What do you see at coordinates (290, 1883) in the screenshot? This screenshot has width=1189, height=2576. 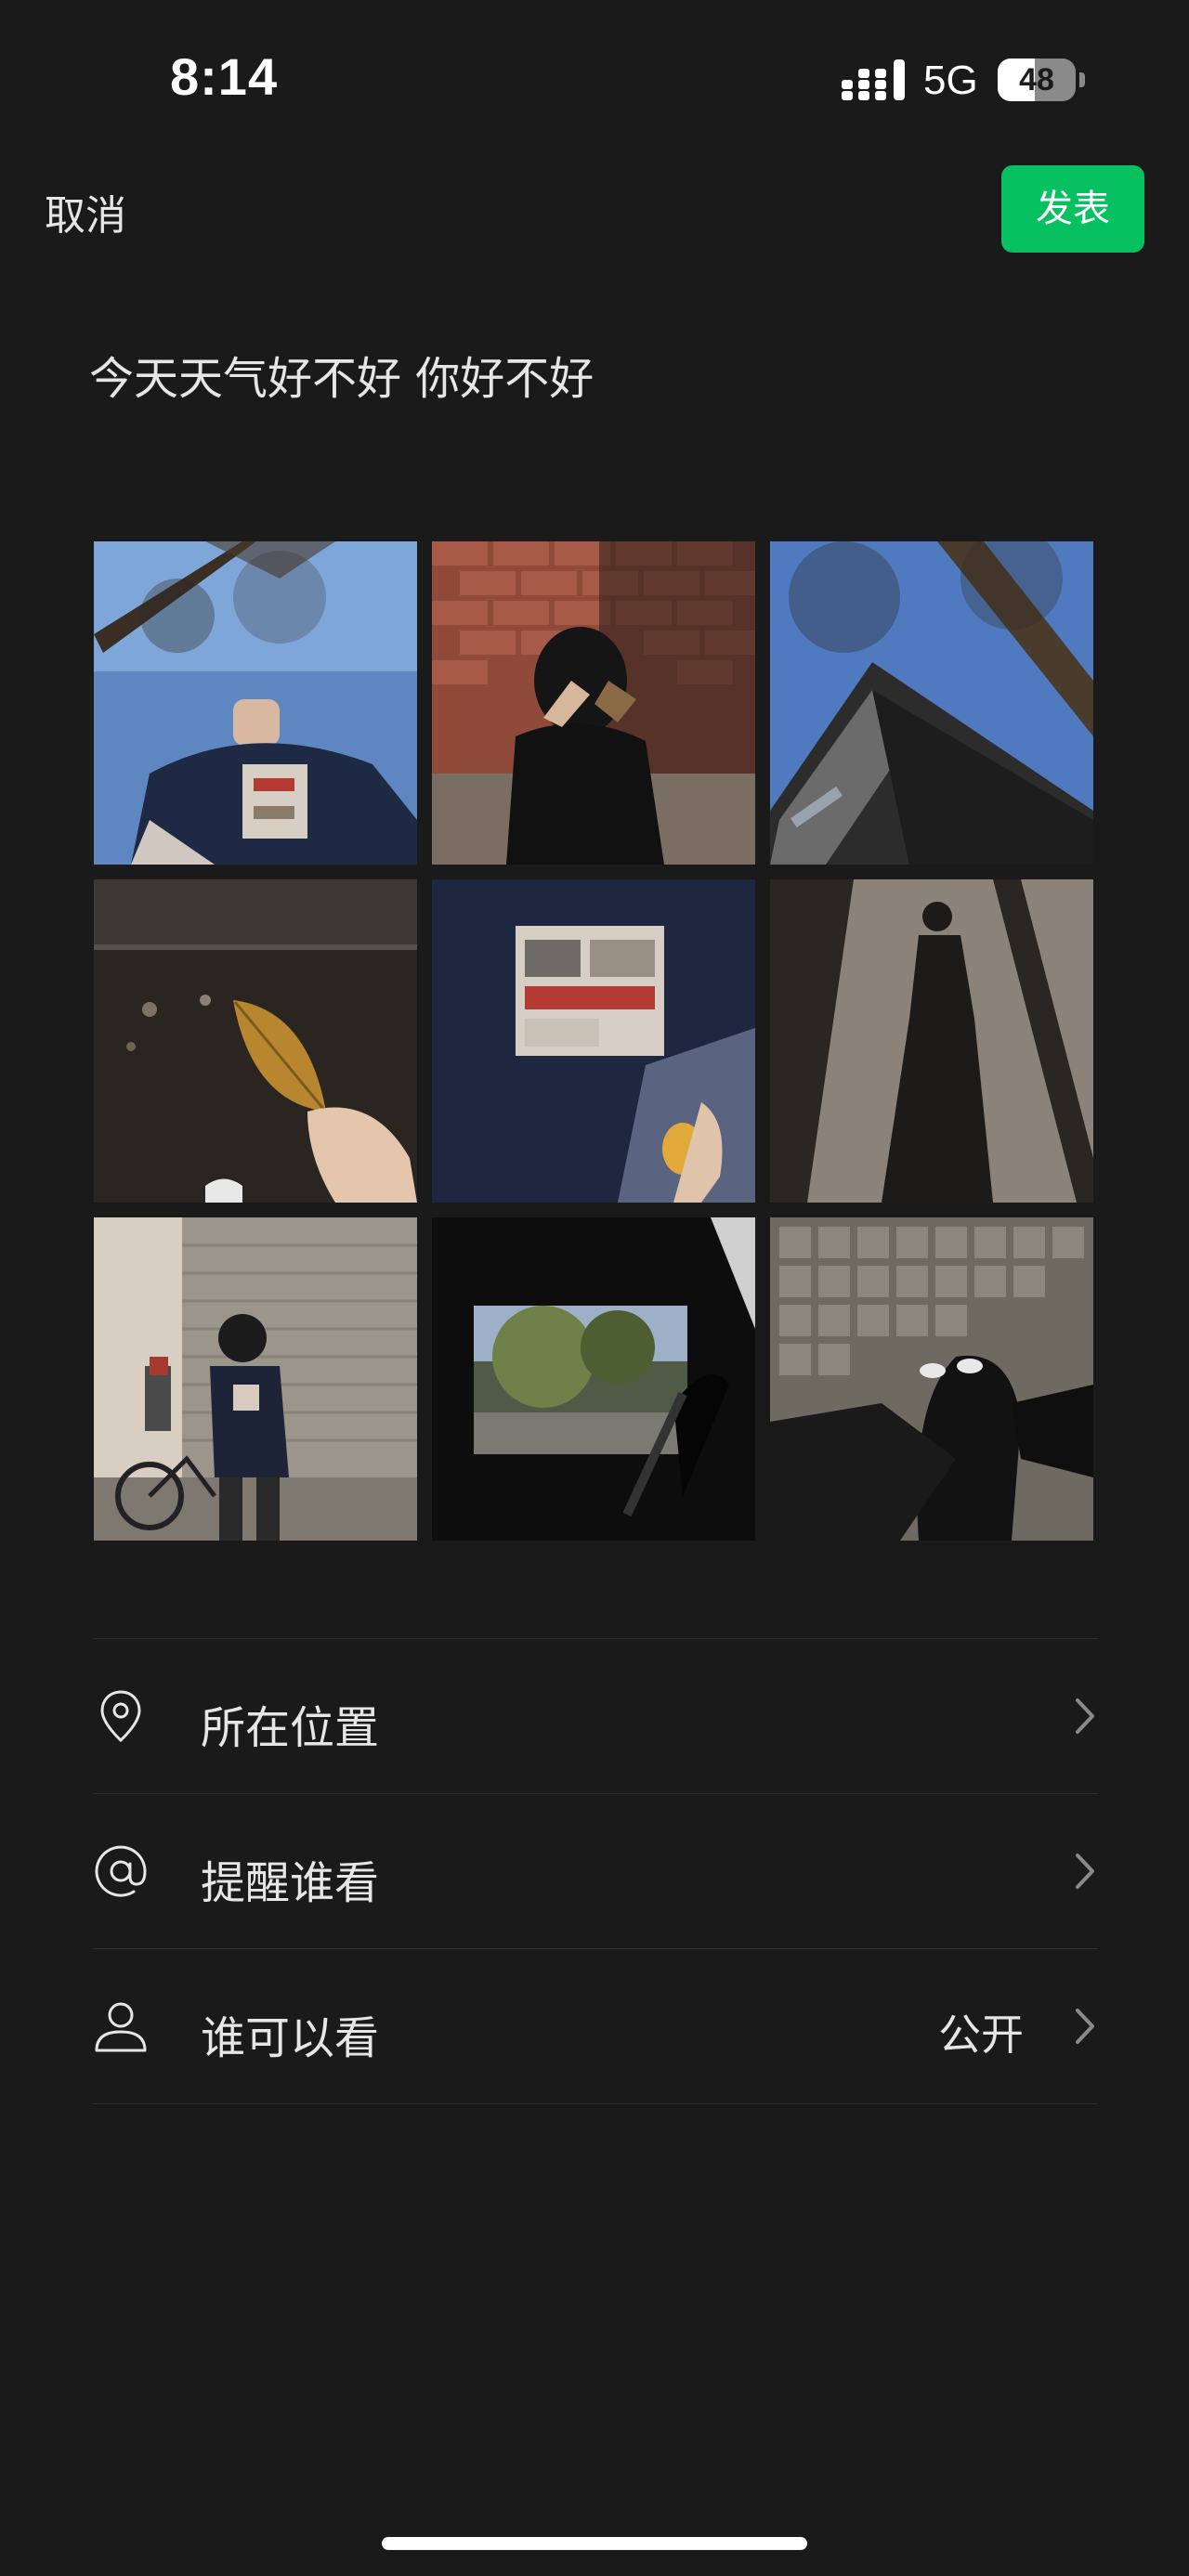 I see `mention-label: 提醒谁看` at bounding box center [290, 1883].